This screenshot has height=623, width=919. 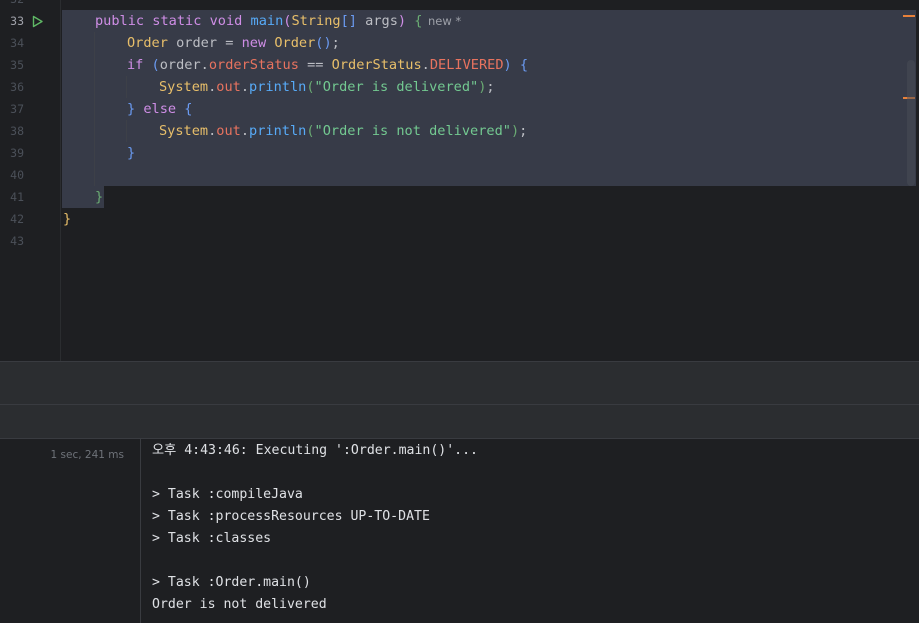 I want to click on method-name: main, so click(x=267, y=21).